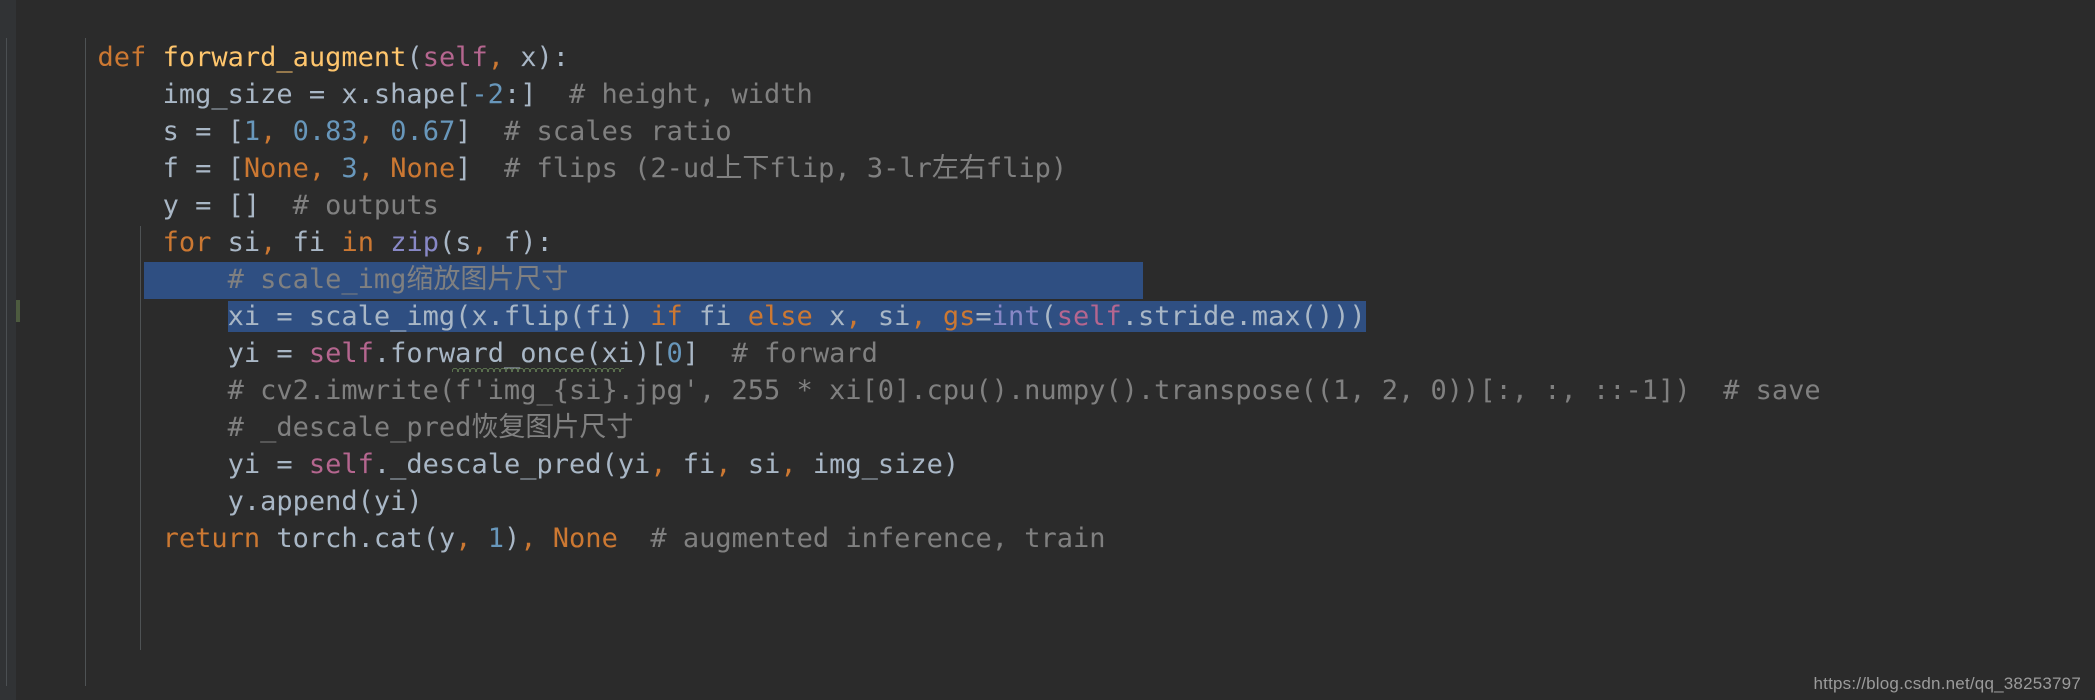 This screenshot has width=2095, height=700. What do you see at coordinates (585, 538) in the screenshot?
I see `token-none: None` at bounding box center [585, 538].